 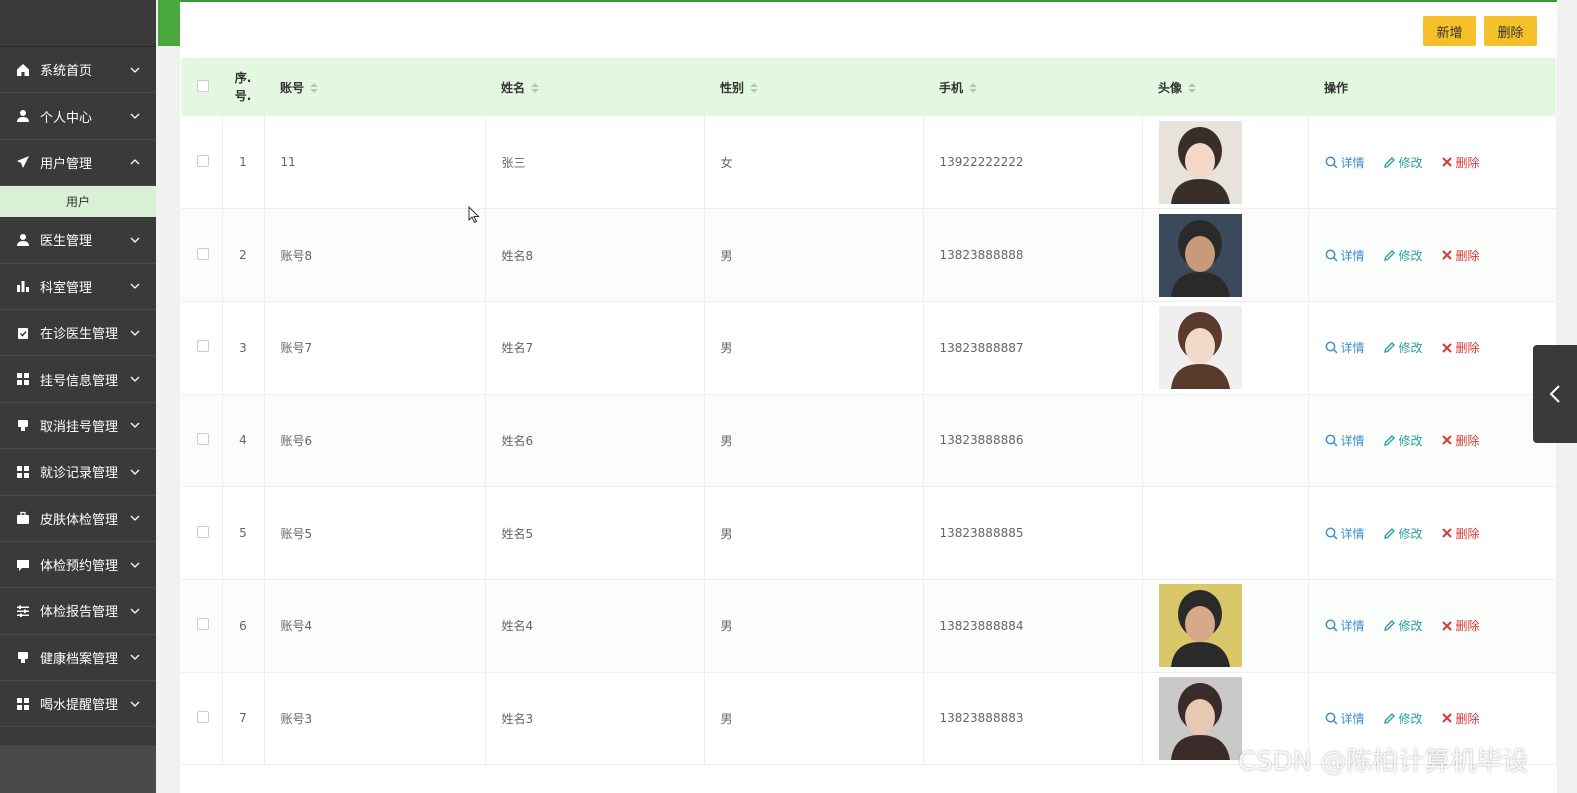 What do you see at coordinates (1331, 718) in the screenshot?
I see `search-icon` at bounding box center [1331, 718].